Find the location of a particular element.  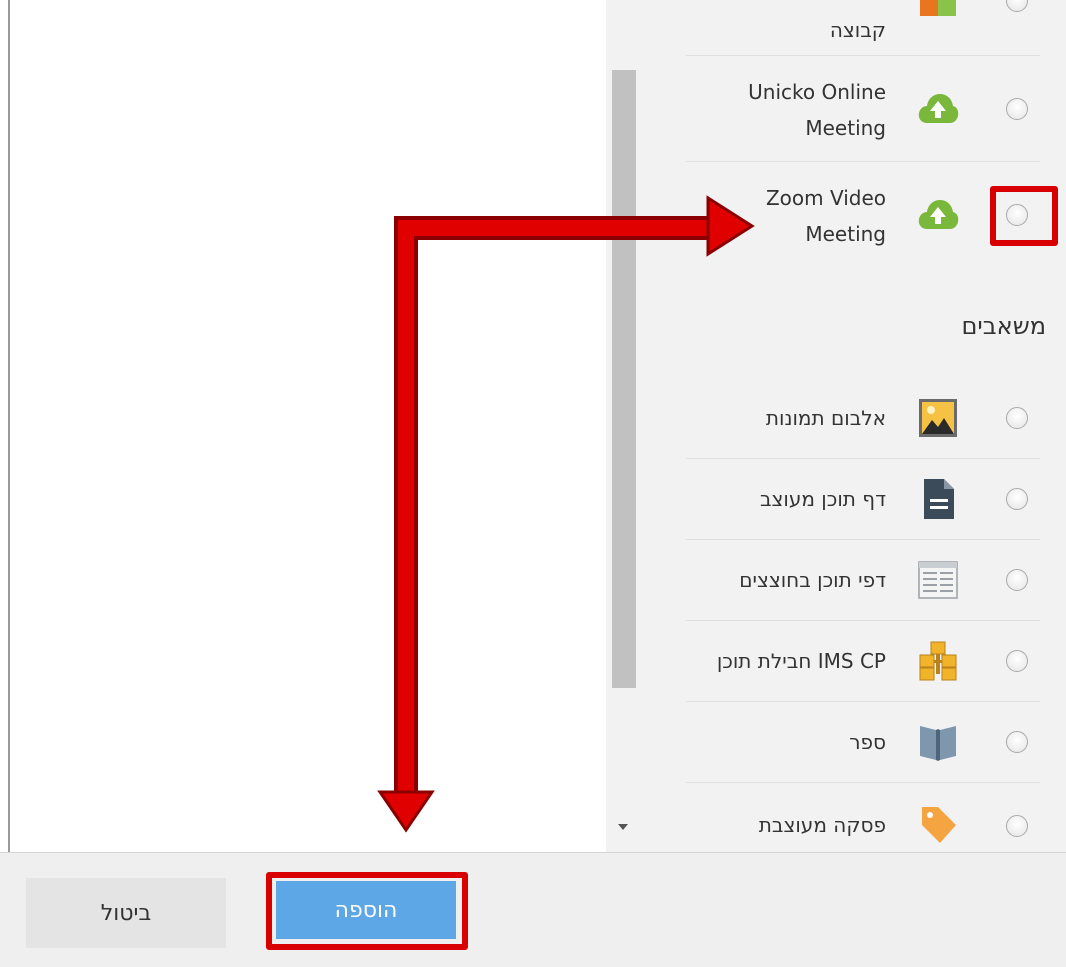

tabbed-pages-icon is located at coordinates (938, 580).